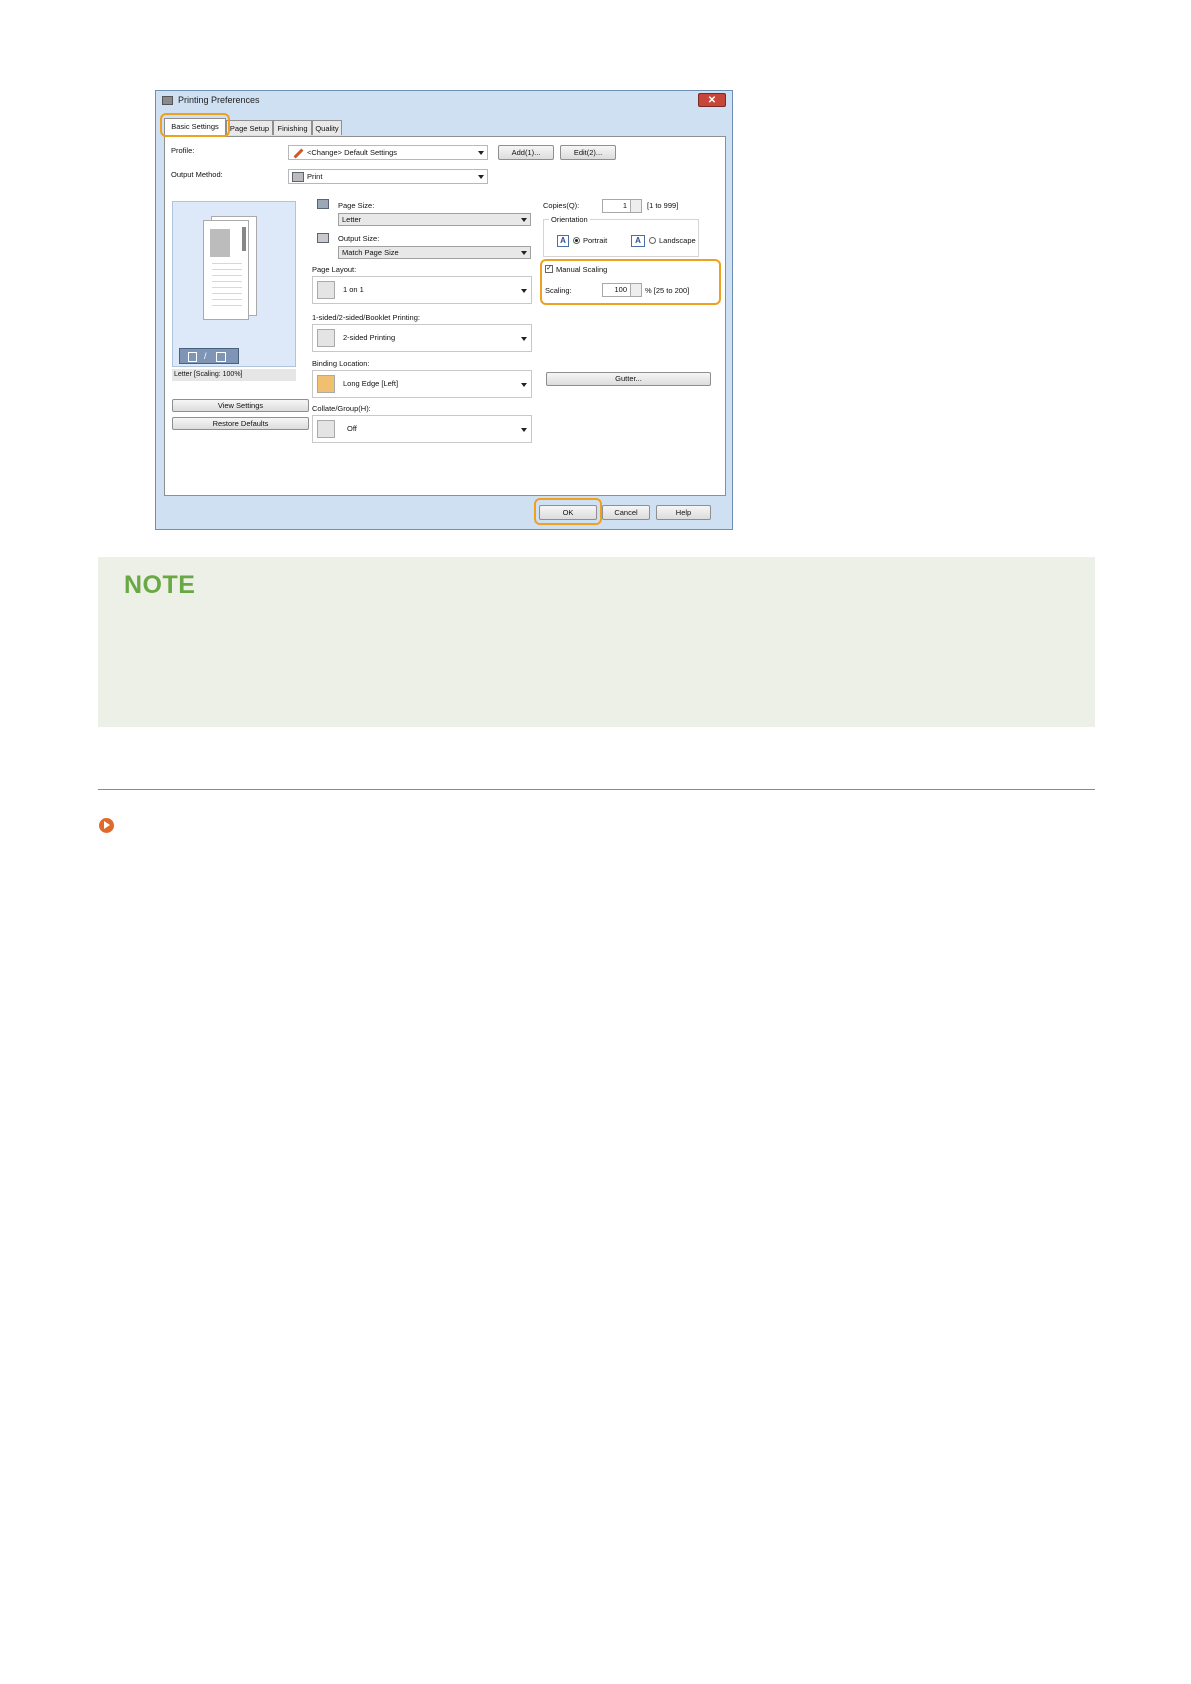 This screenshot has width=1191, height=1684. Describe the element at coordinates (167, 100) in the screenshot. I see `printer-icon` at that location.